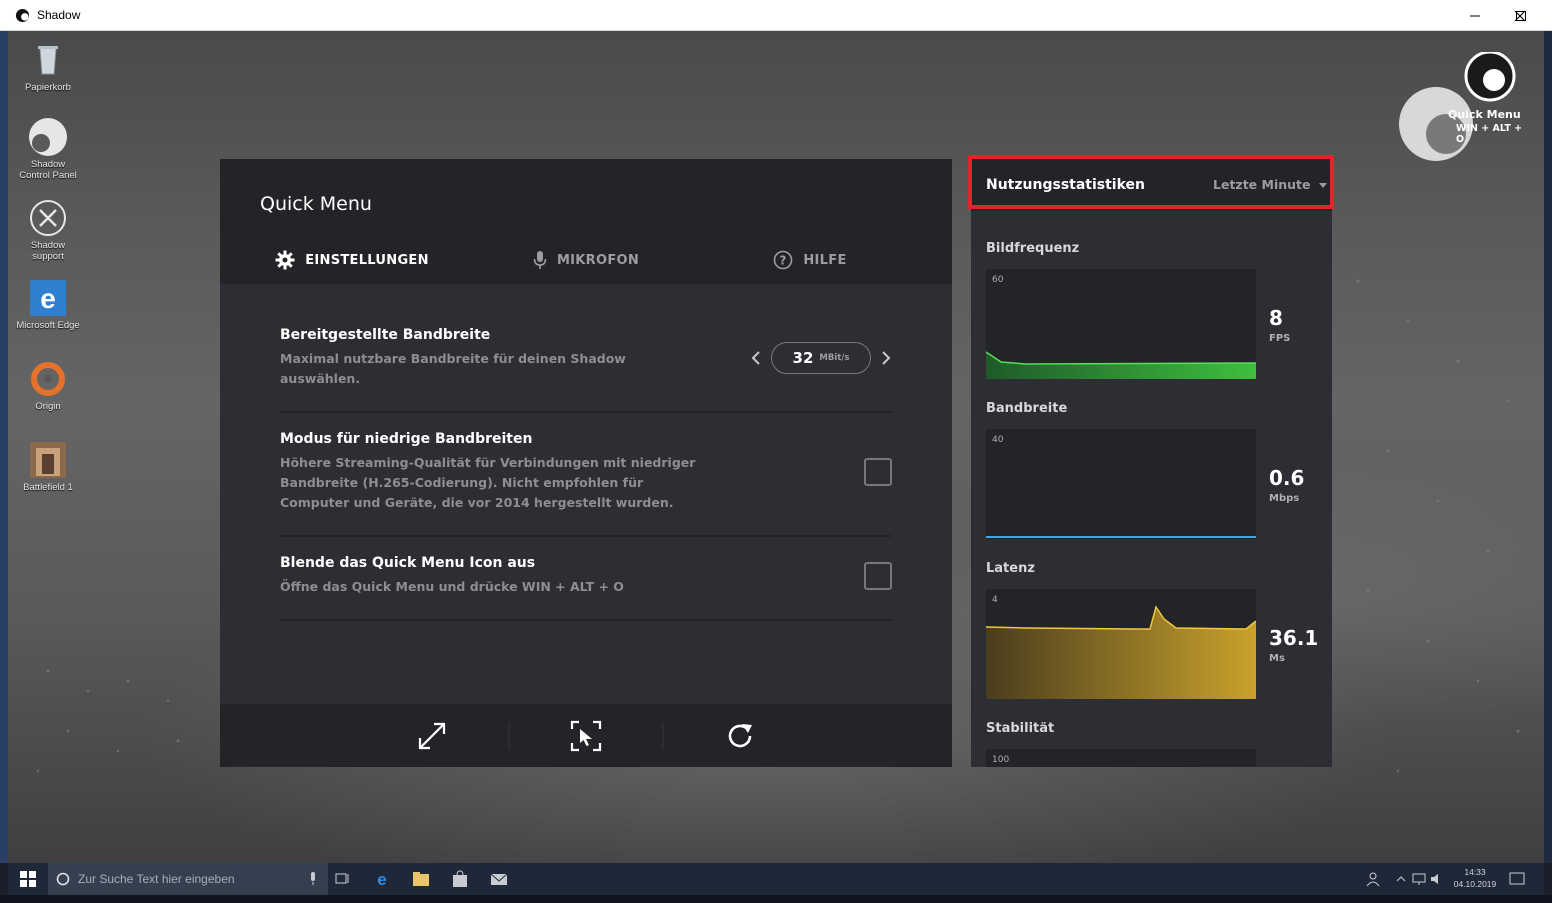 This screenshot has width=1552, height=903. What do you see at coordinates (1276, 318) in the screenshot?
I see `framerate-value: 8` at bounding box center [1276, 318].